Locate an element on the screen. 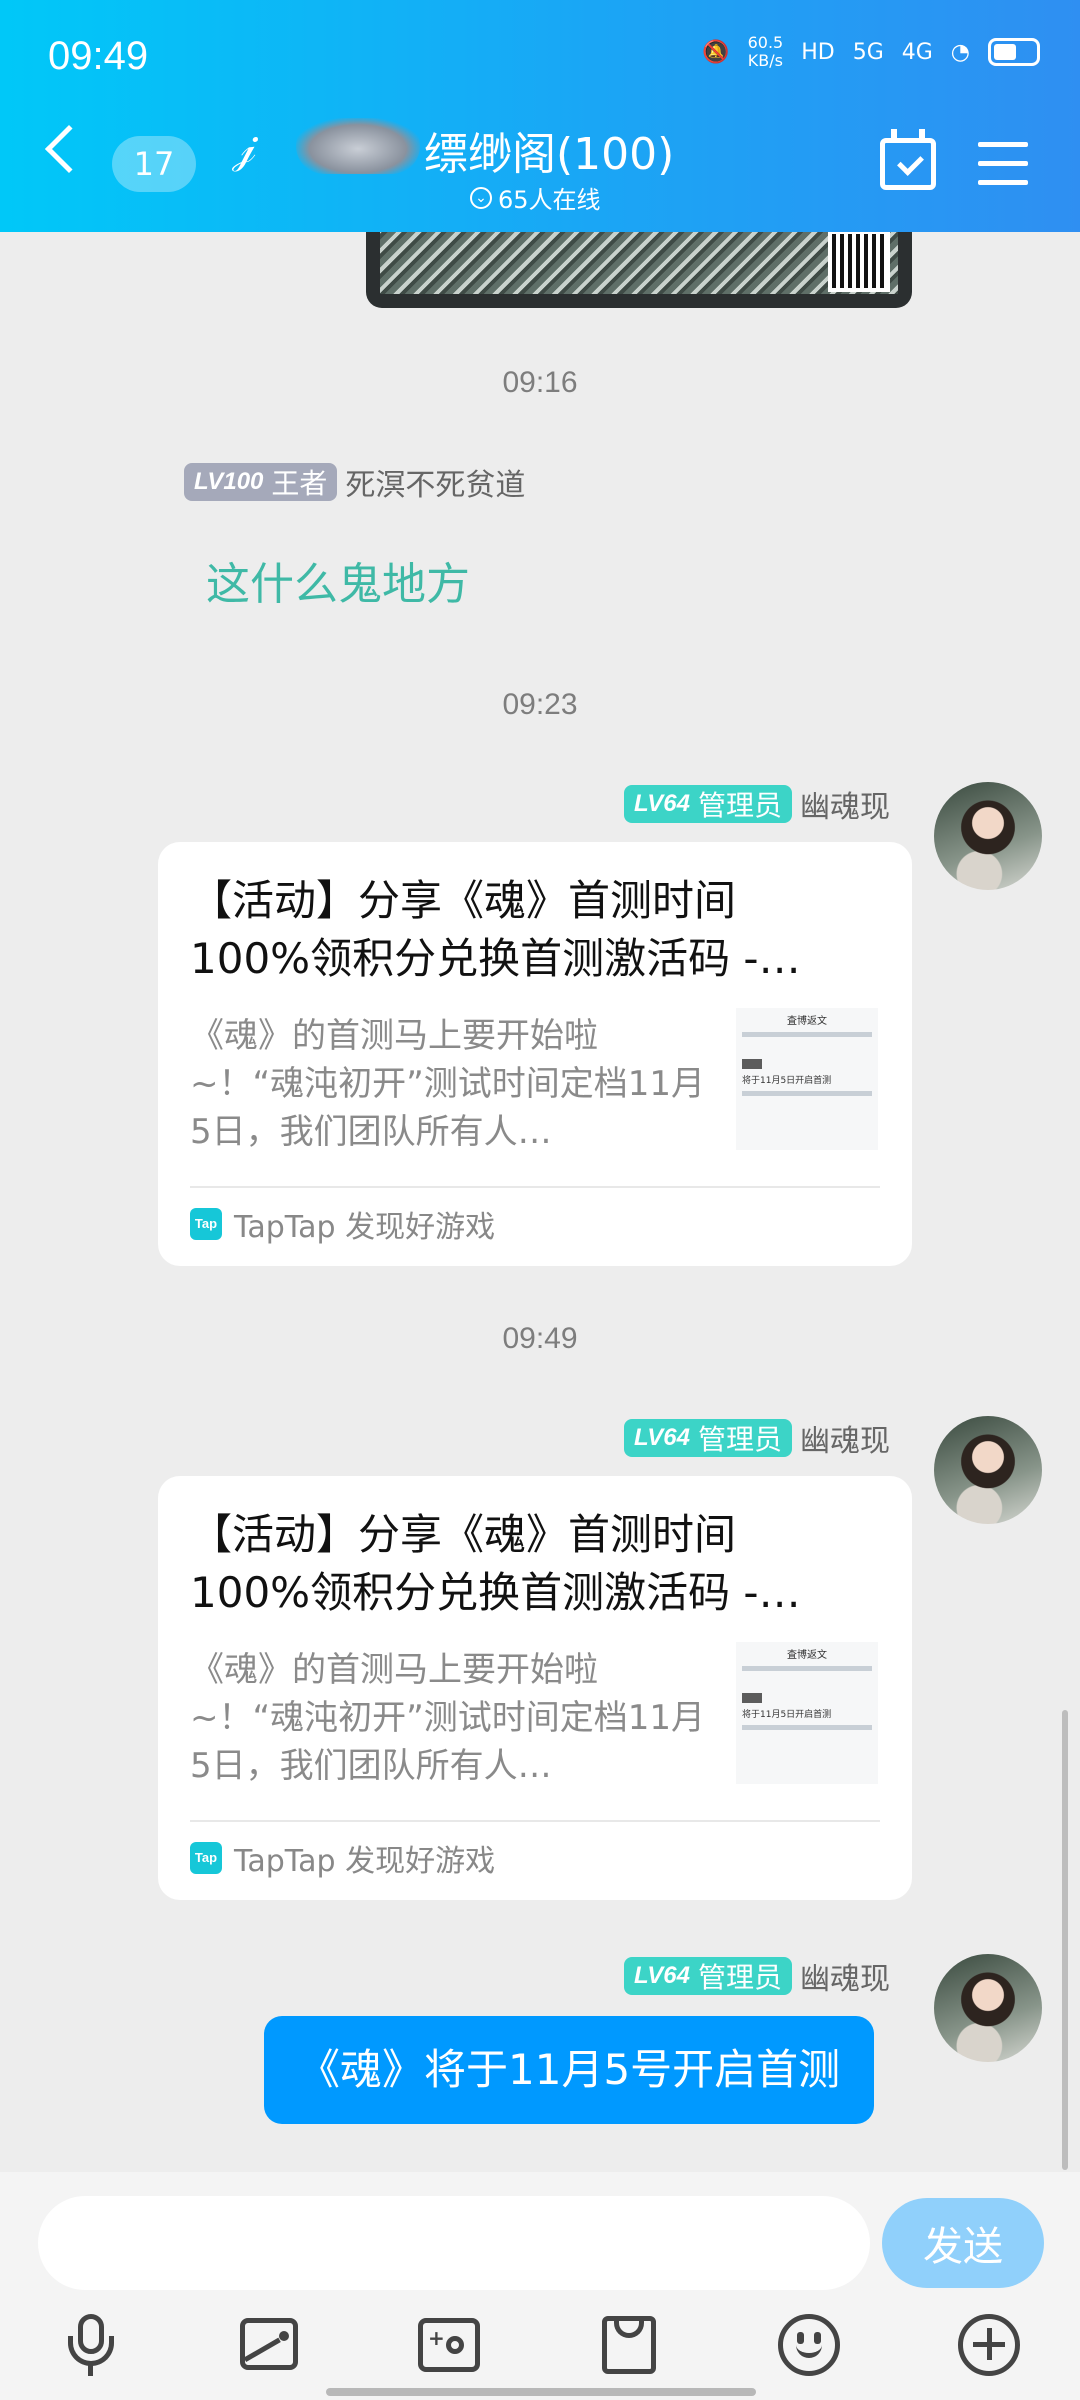 The height and width of the screenshot is (2400, 1080). online-count: ⌄ 65人在线 is located at coordinates (535, 197).